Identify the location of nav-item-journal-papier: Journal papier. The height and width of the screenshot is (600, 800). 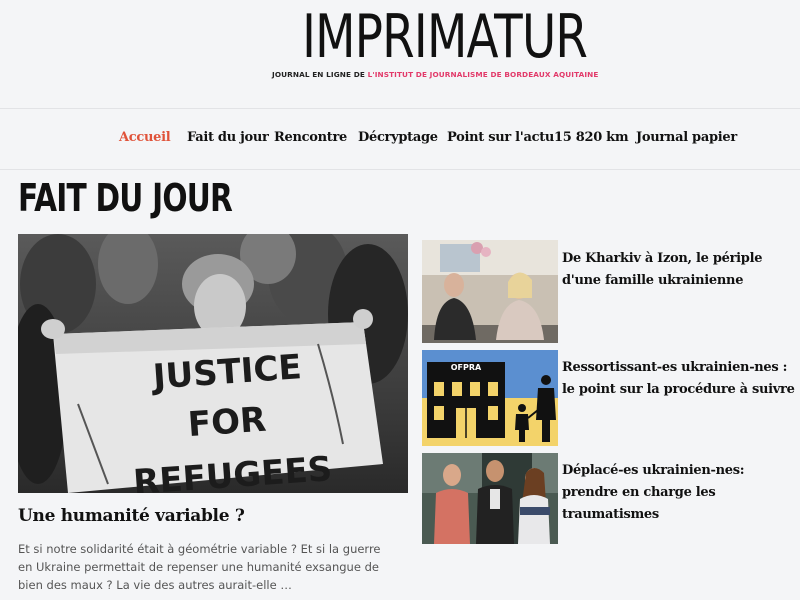
(686, 137).